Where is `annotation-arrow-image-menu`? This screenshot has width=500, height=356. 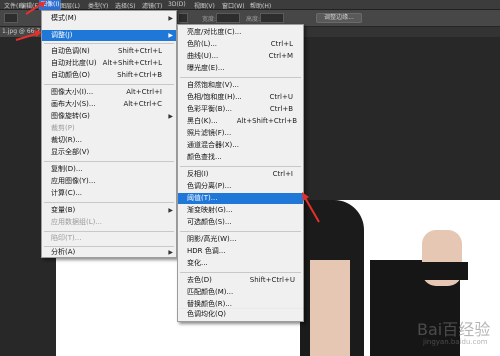 annotation-arrow-image-menu is located at coordinates (35, 8).